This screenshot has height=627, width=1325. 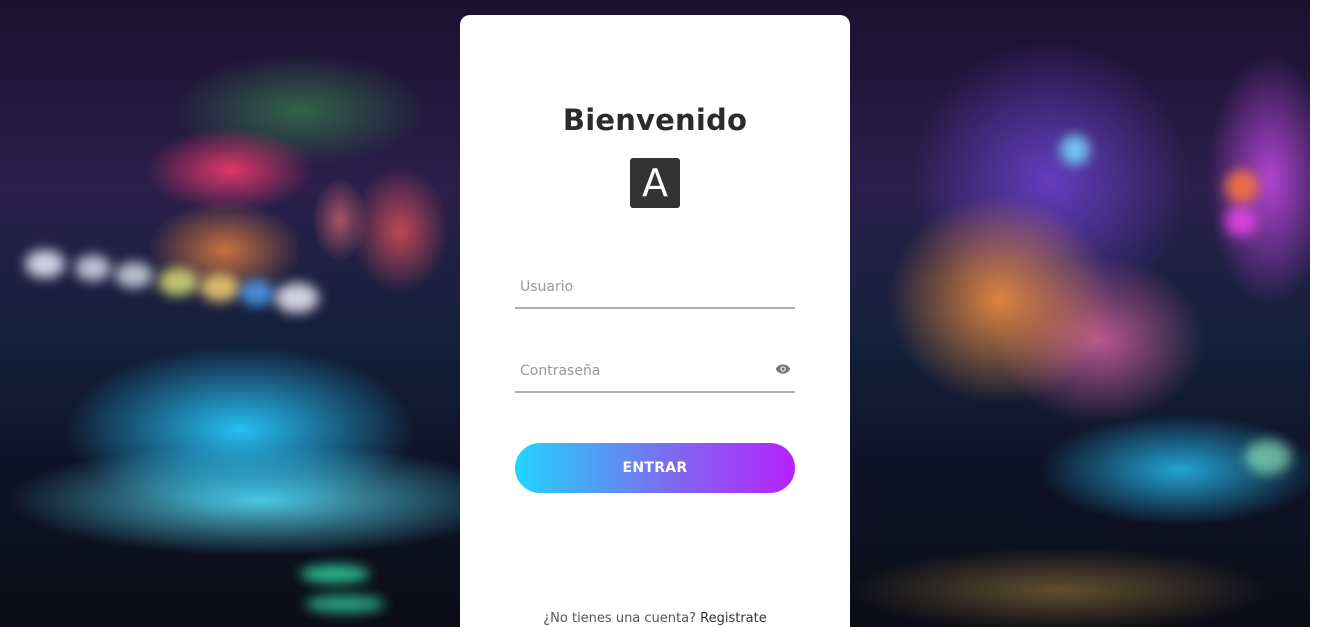 What do you see at coordinates (733, 618) in the screenshot?
I see `signup-link: Registrate` at bounding box center [733, 618].